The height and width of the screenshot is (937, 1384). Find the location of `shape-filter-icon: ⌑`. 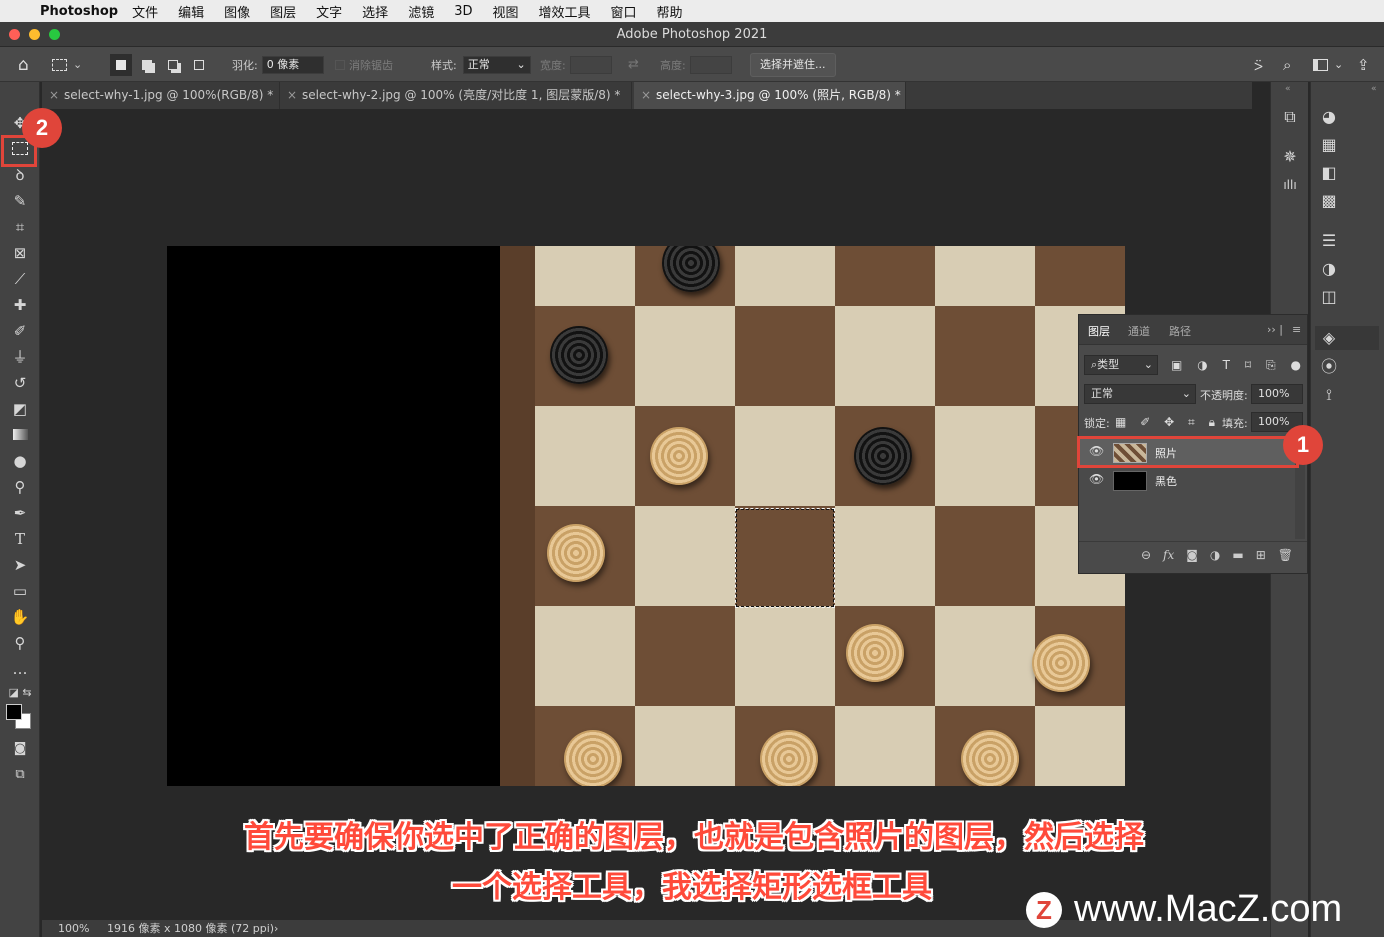

shape-filter-icon: ⌑ is located at coordinates (1248, 365).